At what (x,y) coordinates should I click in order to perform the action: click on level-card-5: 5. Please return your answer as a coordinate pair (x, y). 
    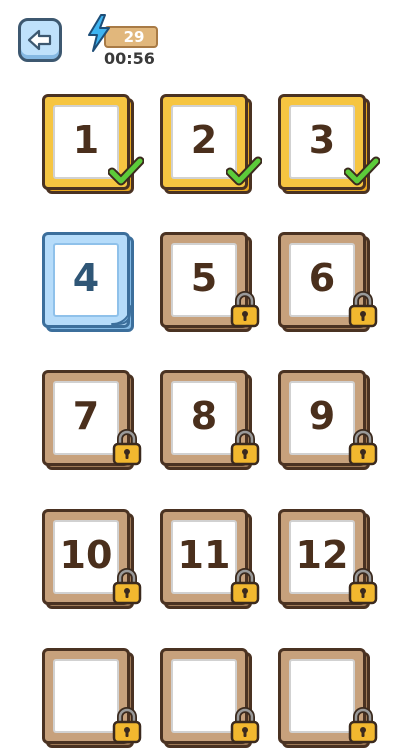
    Looking at the image, I should click on (210, 284).